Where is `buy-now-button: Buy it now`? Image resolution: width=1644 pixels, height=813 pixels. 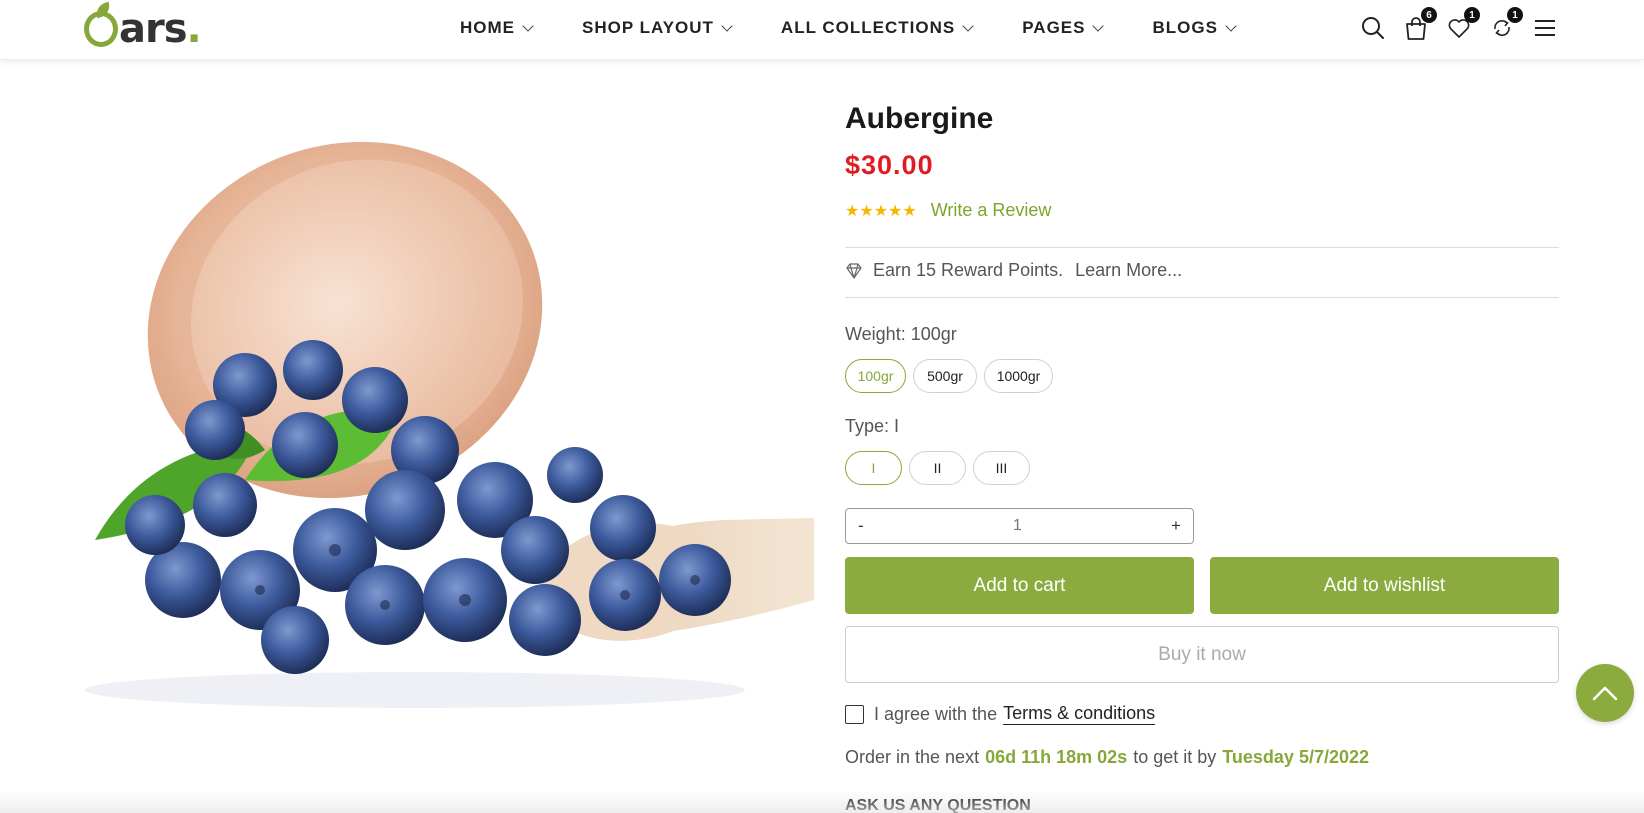 buy-now-button: Buy it now is located at coordinates (1202, 654).